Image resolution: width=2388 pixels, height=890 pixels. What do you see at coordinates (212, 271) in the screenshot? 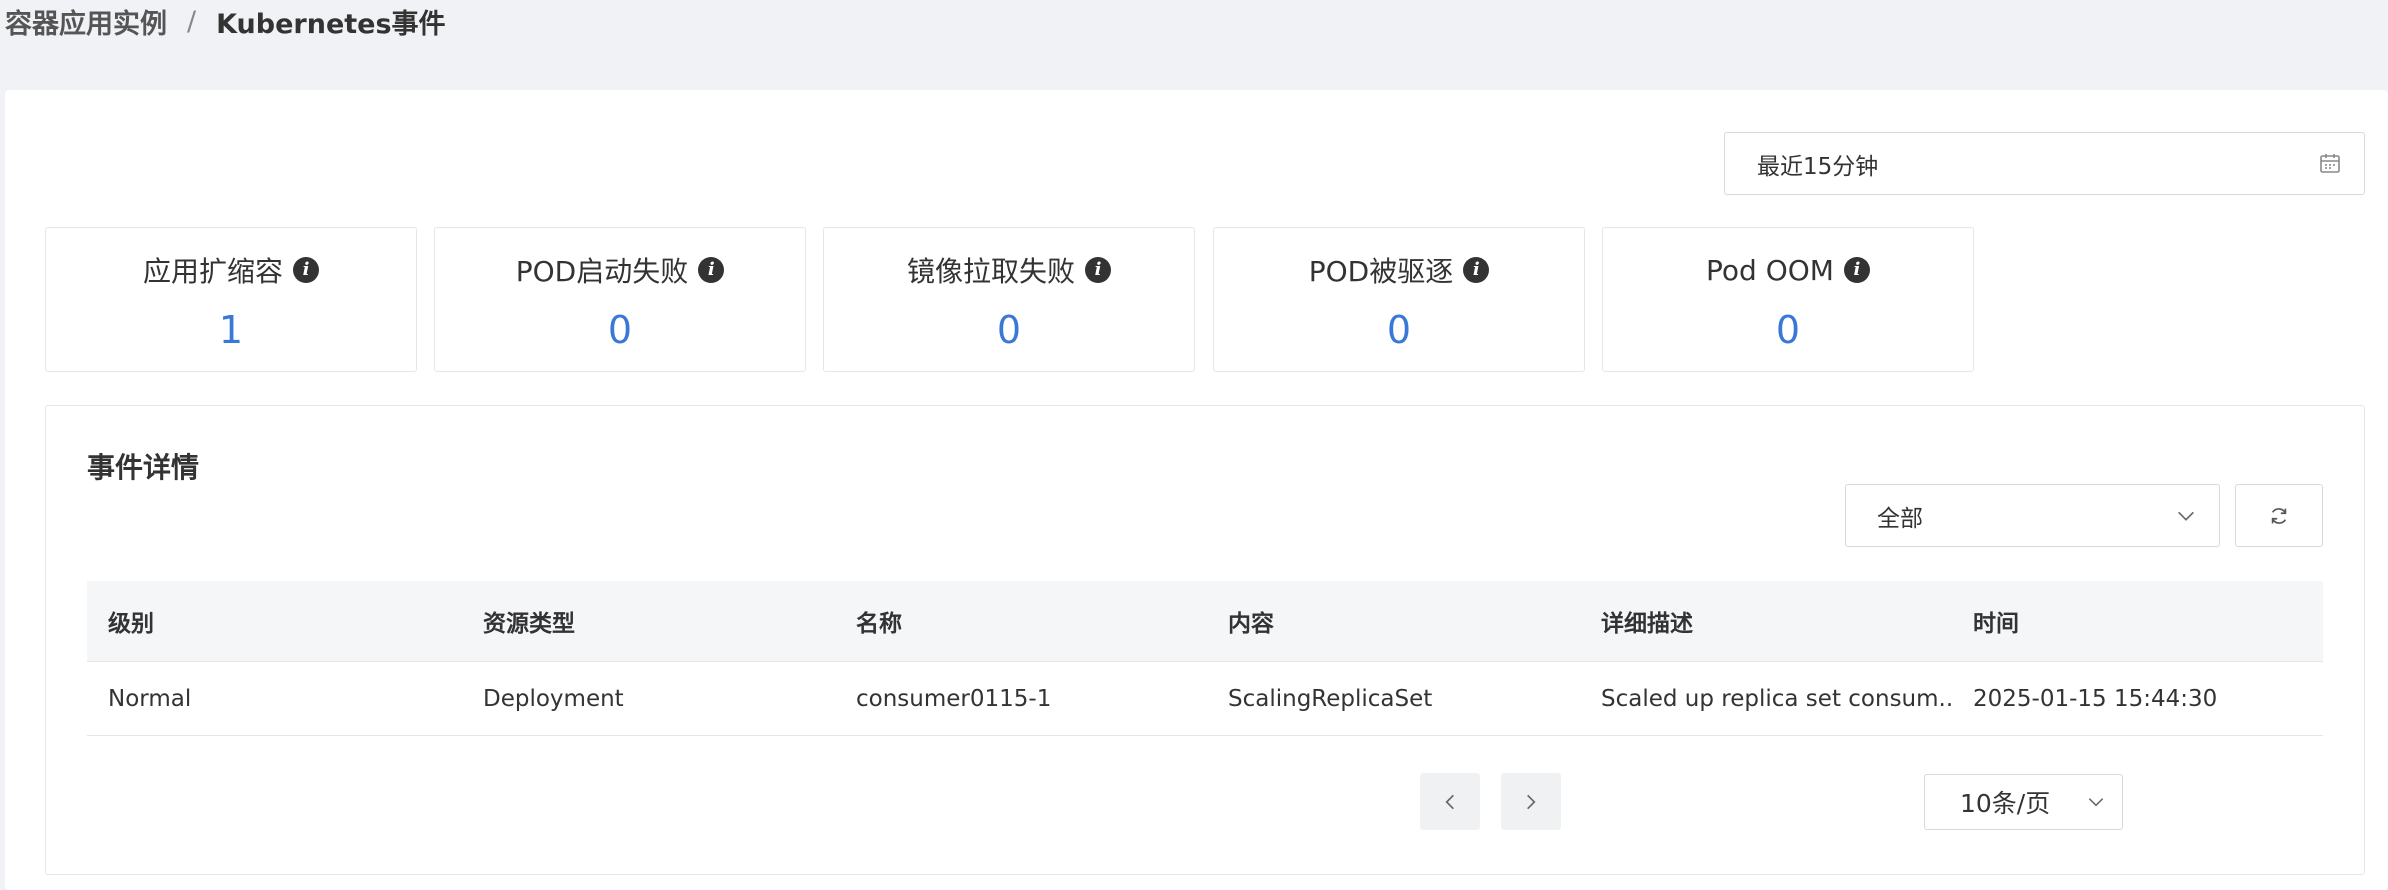
I see `stat-label: 应用扩缩容` at bounding box center [212, 271].